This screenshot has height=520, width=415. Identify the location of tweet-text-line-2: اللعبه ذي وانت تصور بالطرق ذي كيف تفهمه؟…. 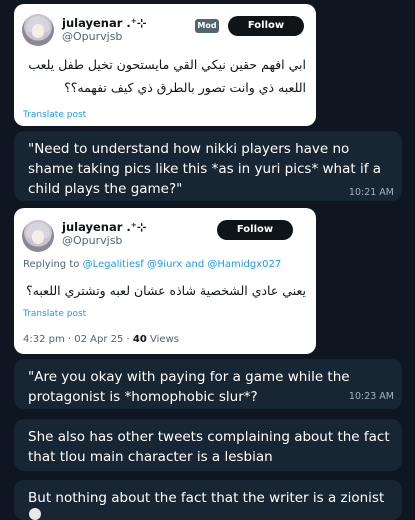
(185, 87).